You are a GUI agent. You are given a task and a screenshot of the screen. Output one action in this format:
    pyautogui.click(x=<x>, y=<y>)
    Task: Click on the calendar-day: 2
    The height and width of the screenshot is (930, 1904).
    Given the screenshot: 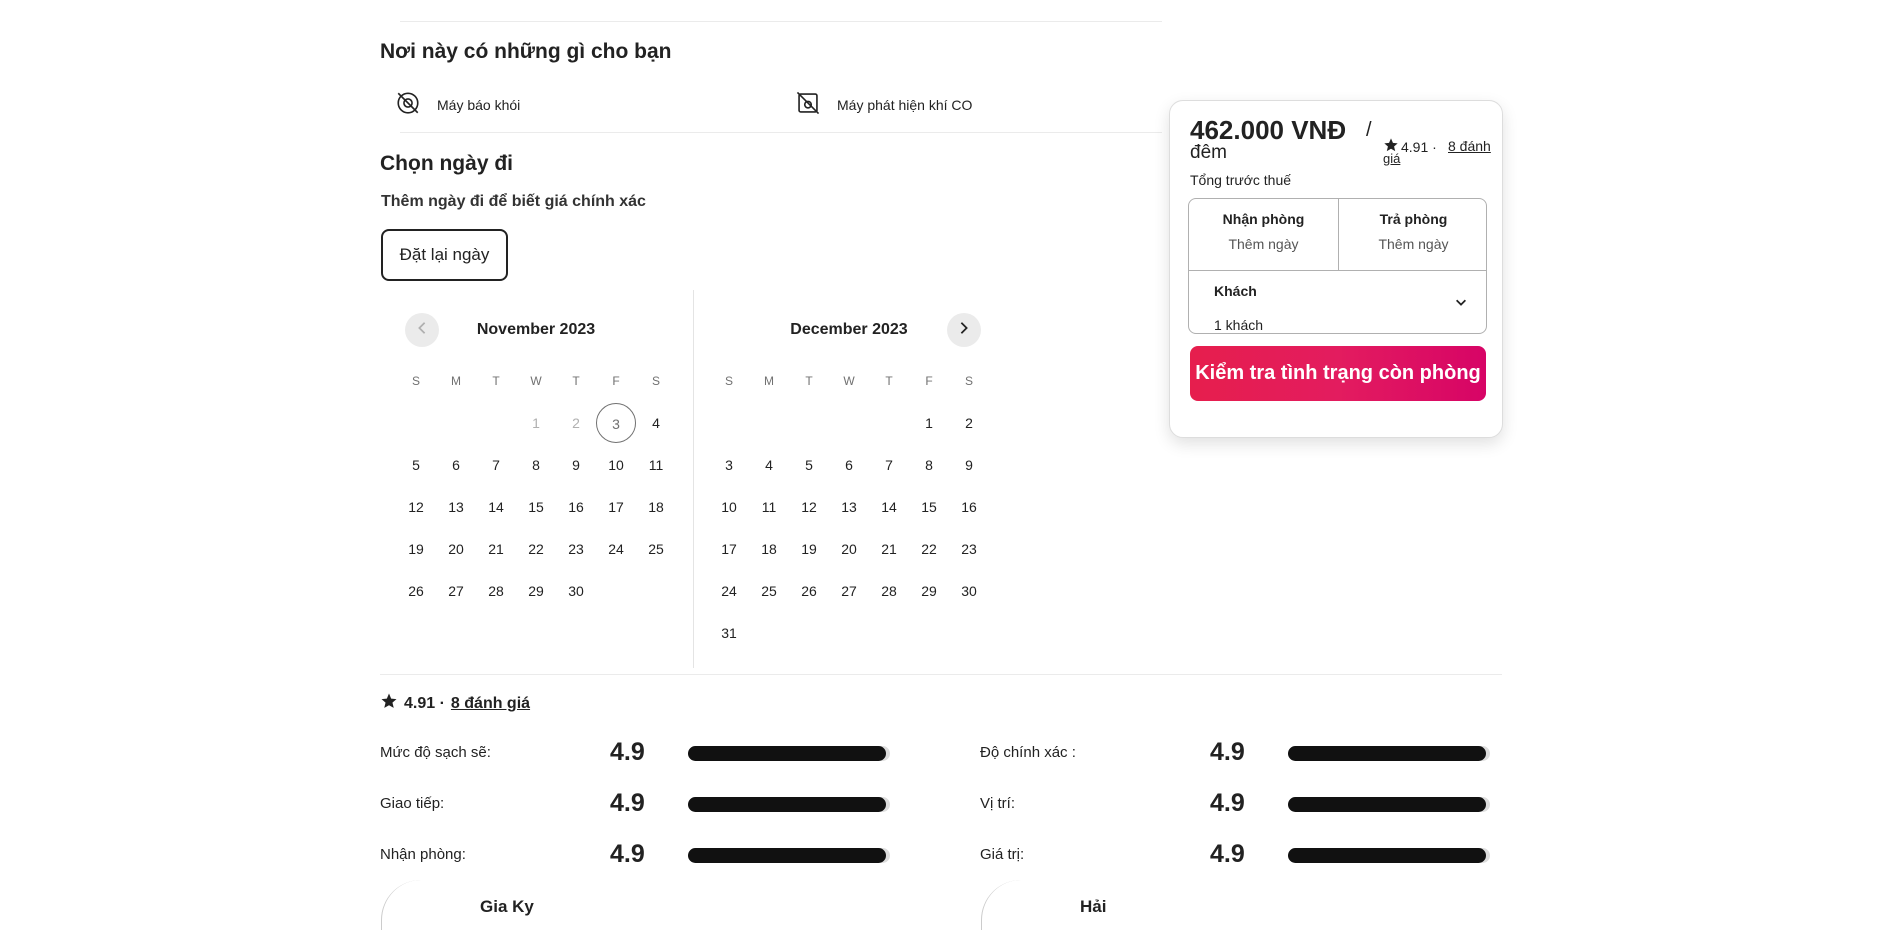 What is the action you would take?
    pyautogui.click(x=969, y=423)
    